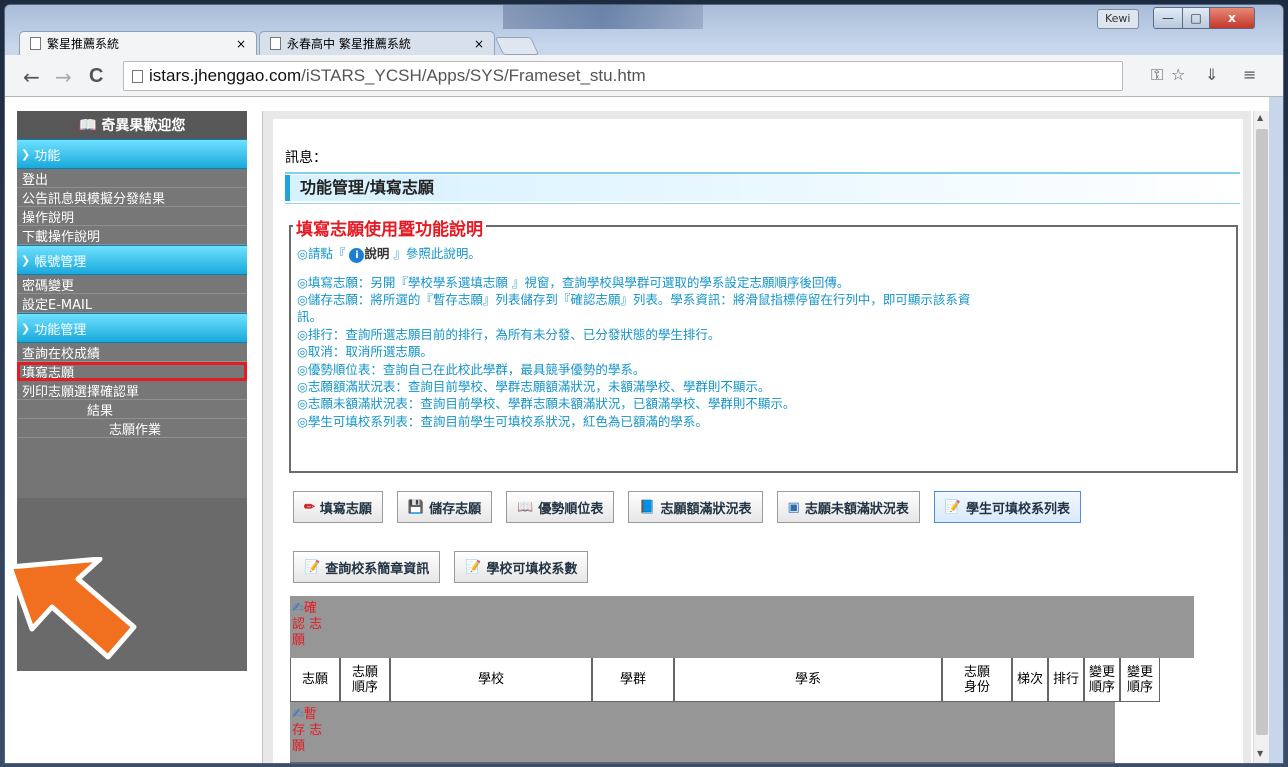 The height and width of the screenshot is (767, 1288). Describe the element at coordinates (132, 303) in the screenshot. I see `sidebar-item-set-email: 設定E-MAIL` at that location.